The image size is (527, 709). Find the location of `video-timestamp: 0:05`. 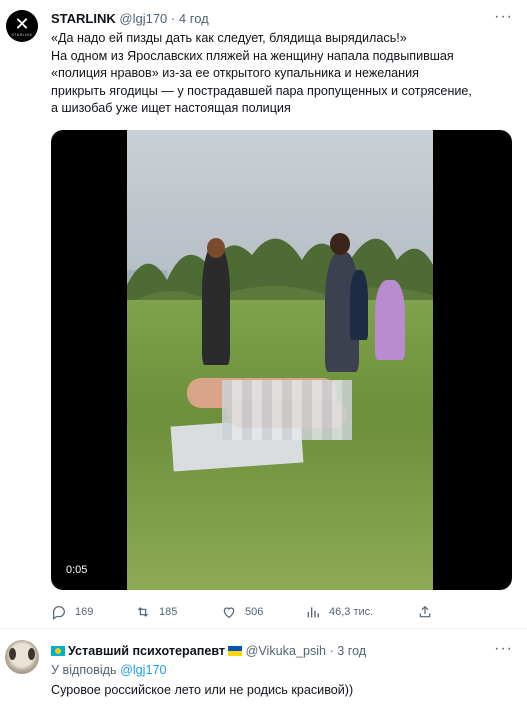

video-timestamp: 0:05 is located at coordinates (77, 570).